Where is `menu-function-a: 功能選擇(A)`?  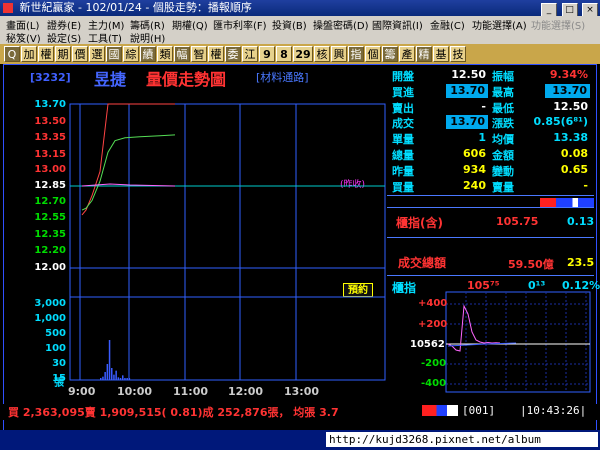
menu-function-a: 功能選擇(A) is located at coordinates (499, 24).